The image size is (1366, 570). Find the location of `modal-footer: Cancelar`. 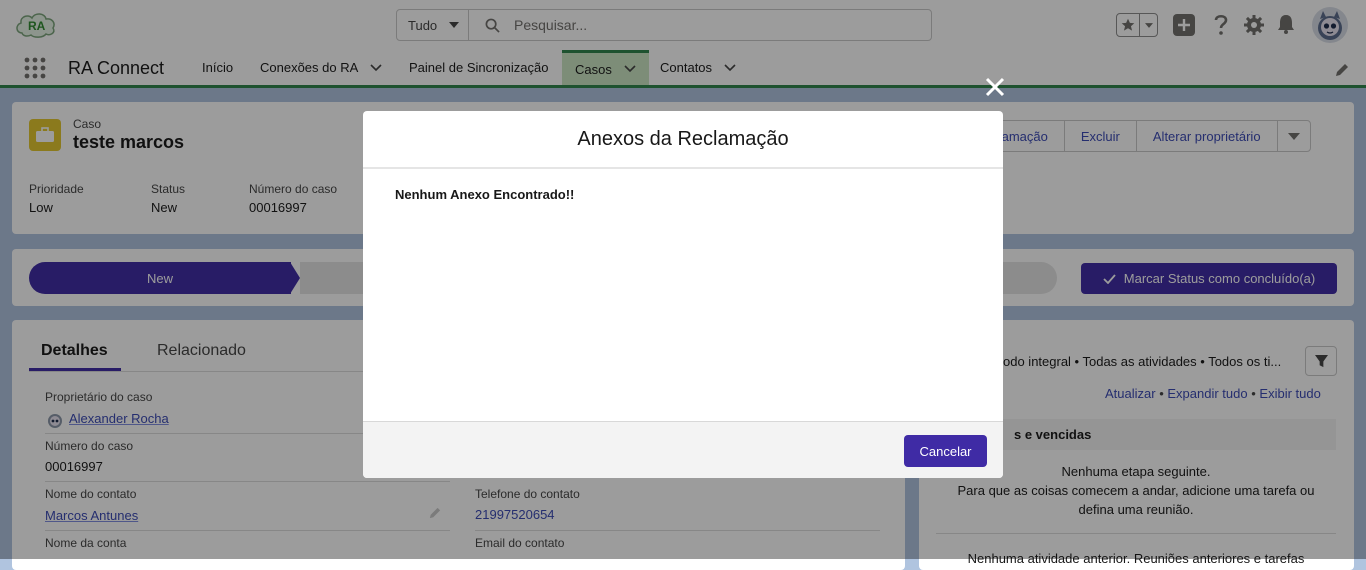

modal-footer: Cancelar is located at coordinates (683, 449).